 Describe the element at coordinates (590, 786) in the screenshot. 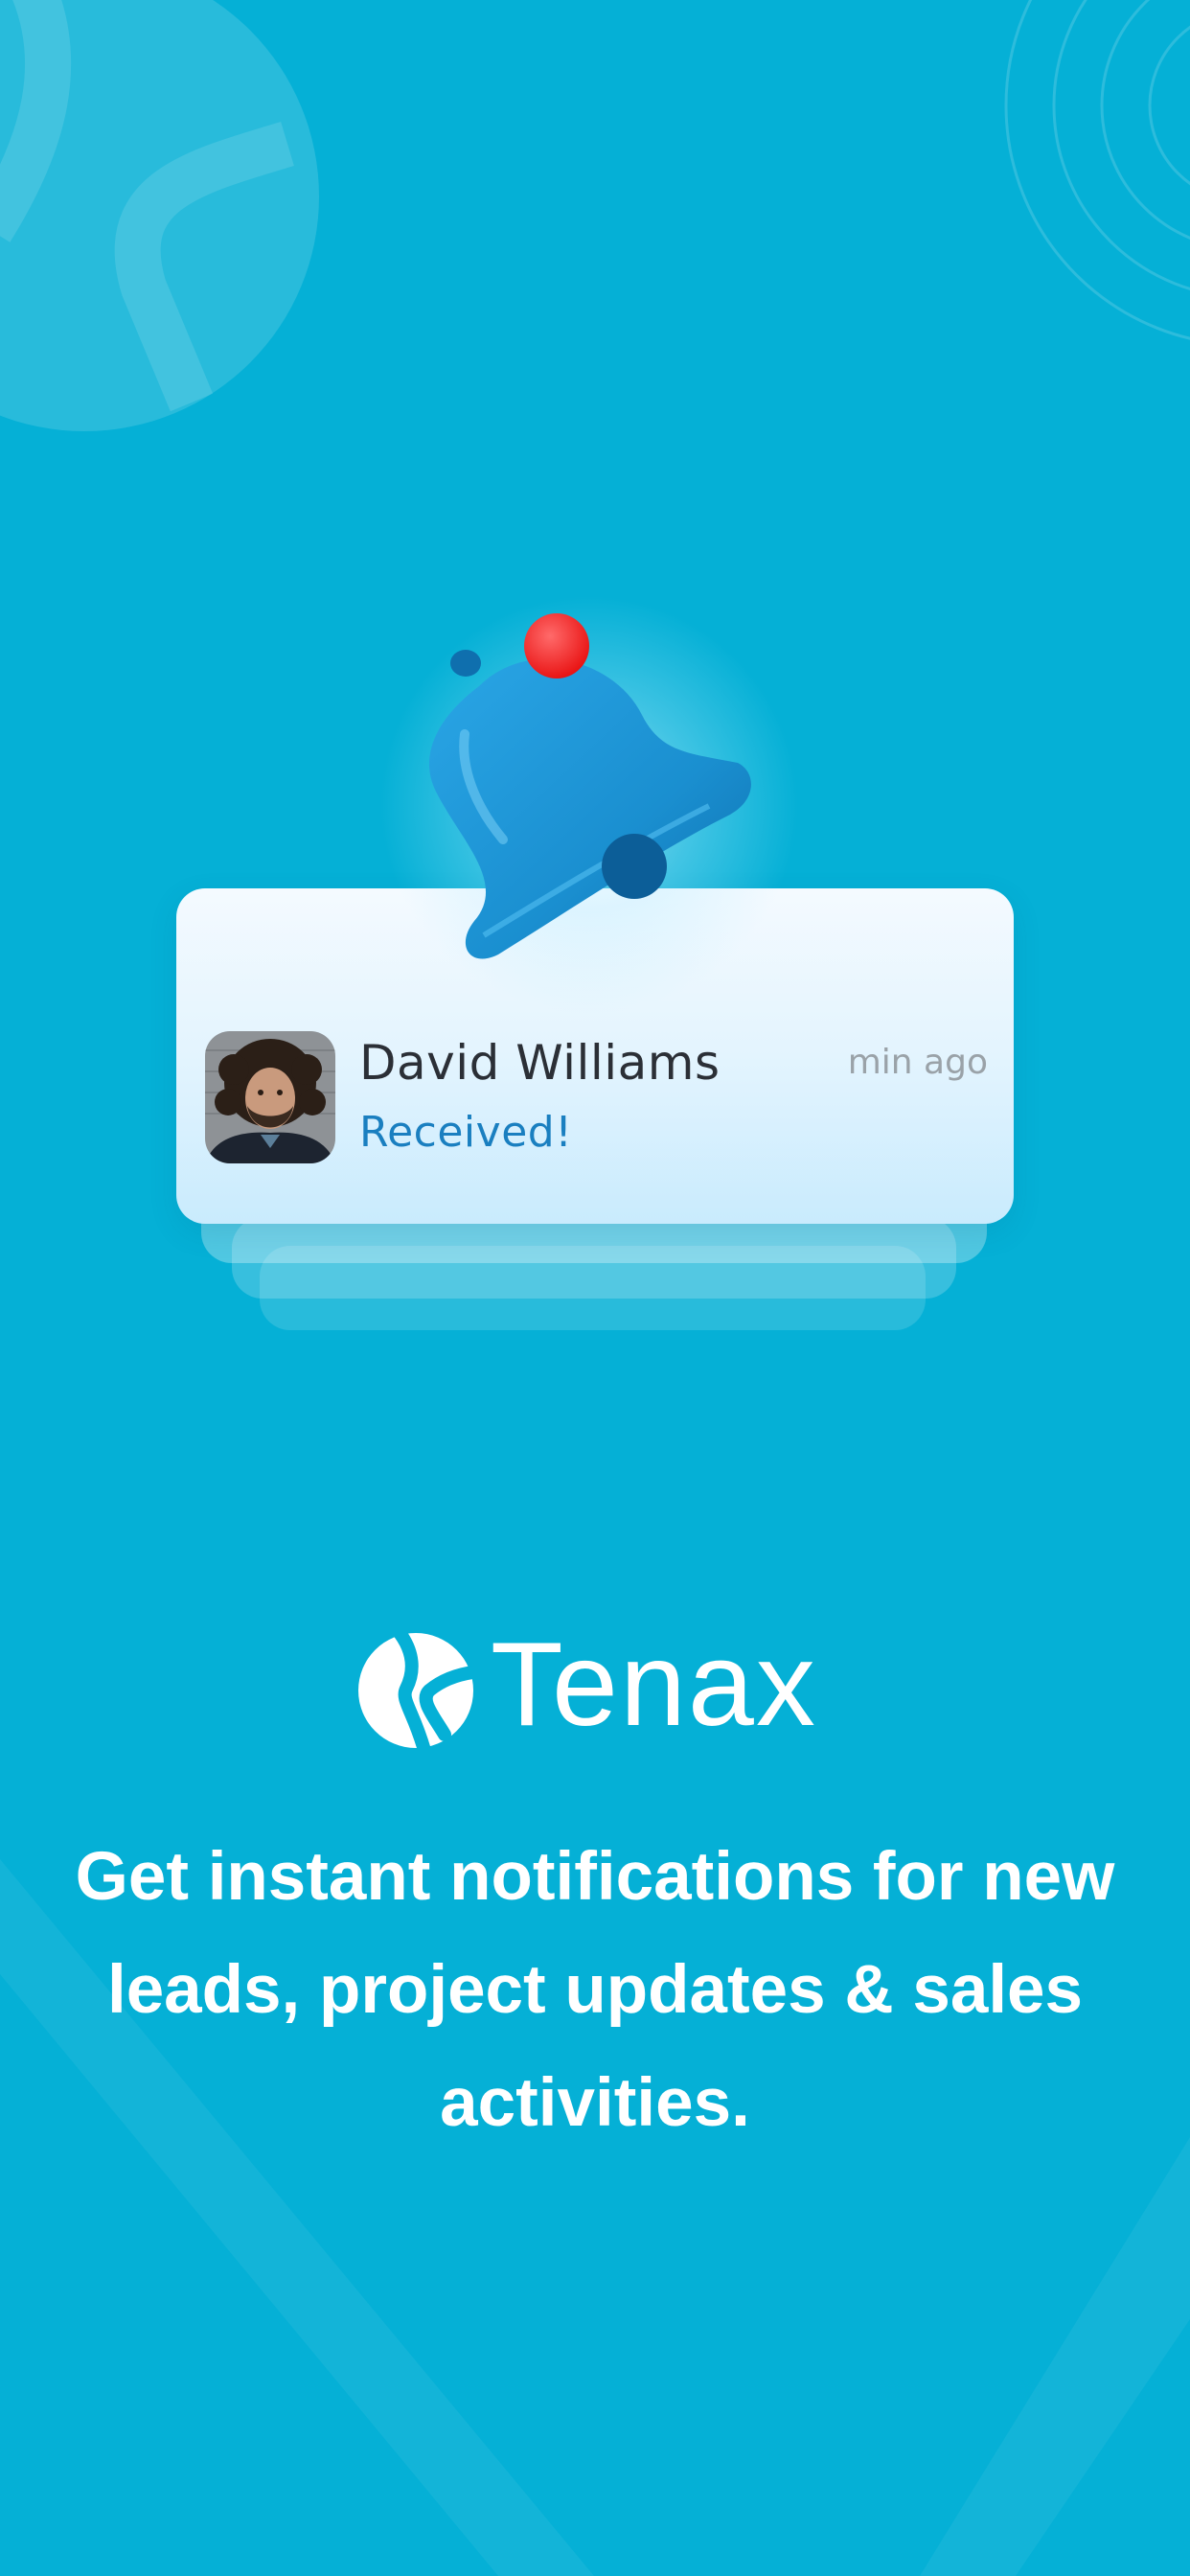

I see `bell-icon` at that location.